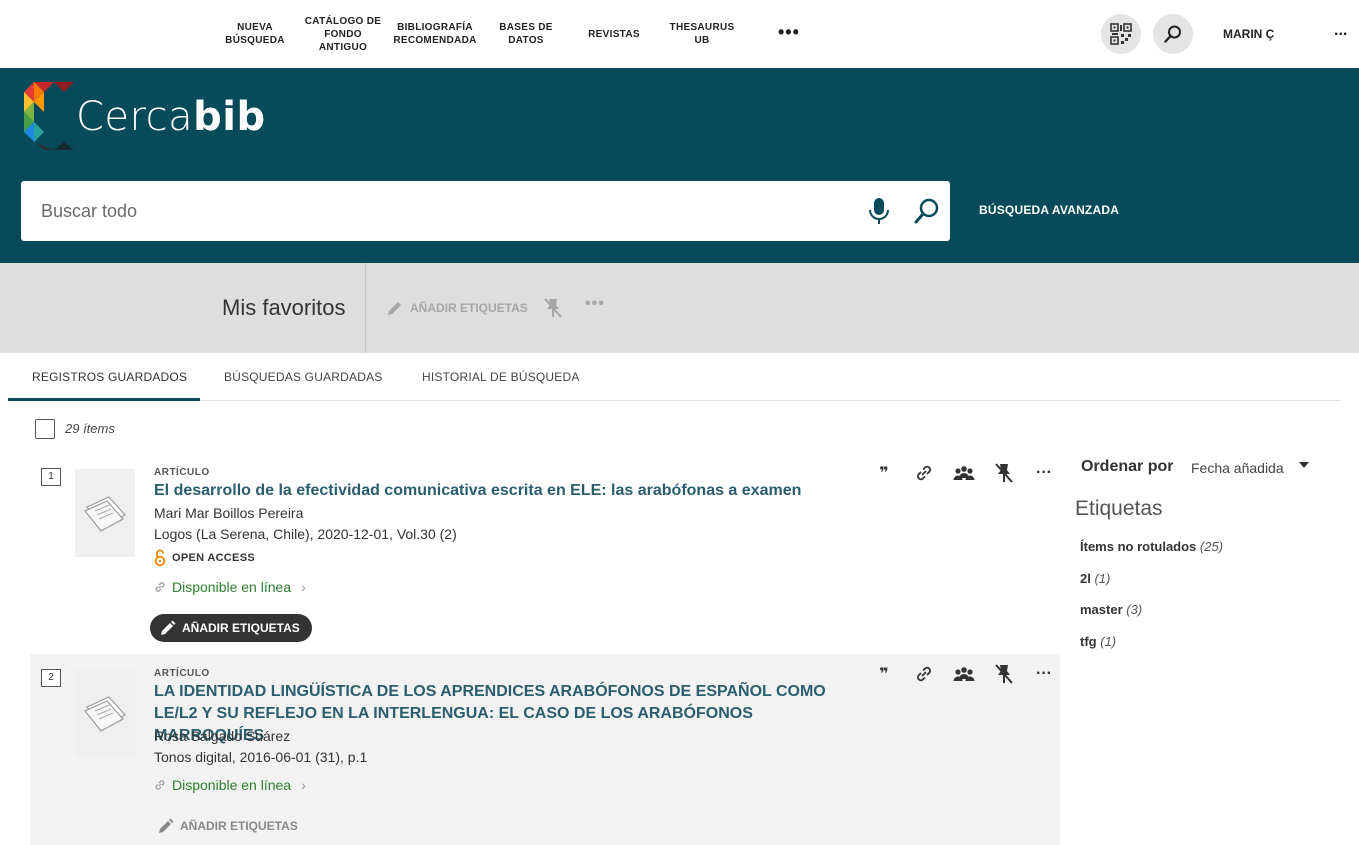  I want to click on active-tab-indicator, so click(104, 399).